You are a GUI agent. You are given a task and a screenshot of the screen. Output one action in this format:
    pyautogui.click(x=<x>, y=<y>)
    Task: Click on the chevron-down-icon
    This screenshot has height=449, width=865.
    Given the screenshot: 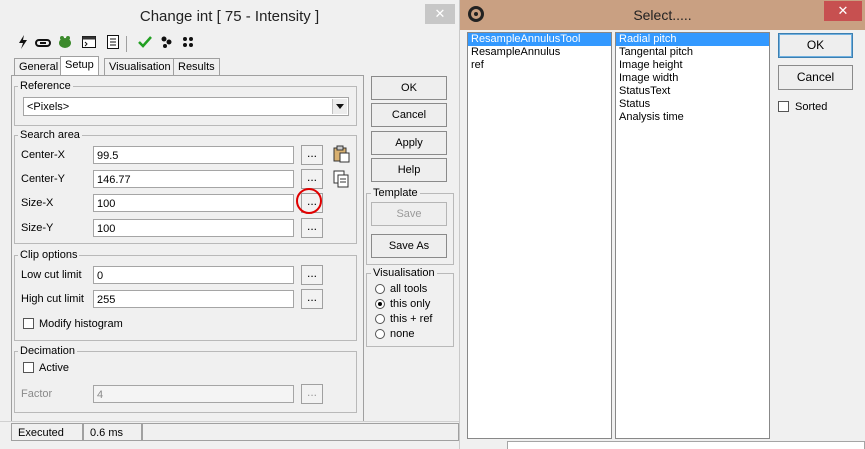 What is the action you would take?
    pyautogui.click(x=340, y=106)
    